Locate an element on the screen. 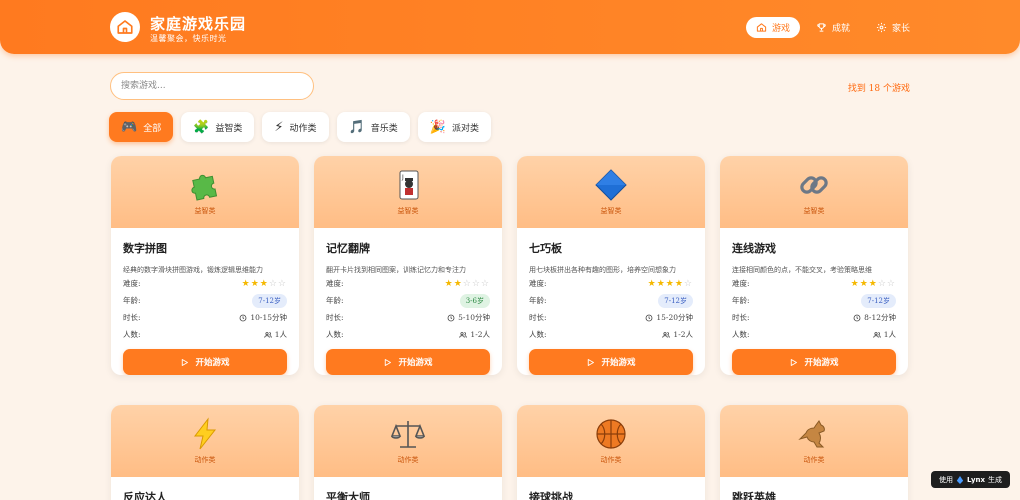 This screenshot has width=1020, height=500. badge-suffix: 生成 is located at coordinates (995, 479).